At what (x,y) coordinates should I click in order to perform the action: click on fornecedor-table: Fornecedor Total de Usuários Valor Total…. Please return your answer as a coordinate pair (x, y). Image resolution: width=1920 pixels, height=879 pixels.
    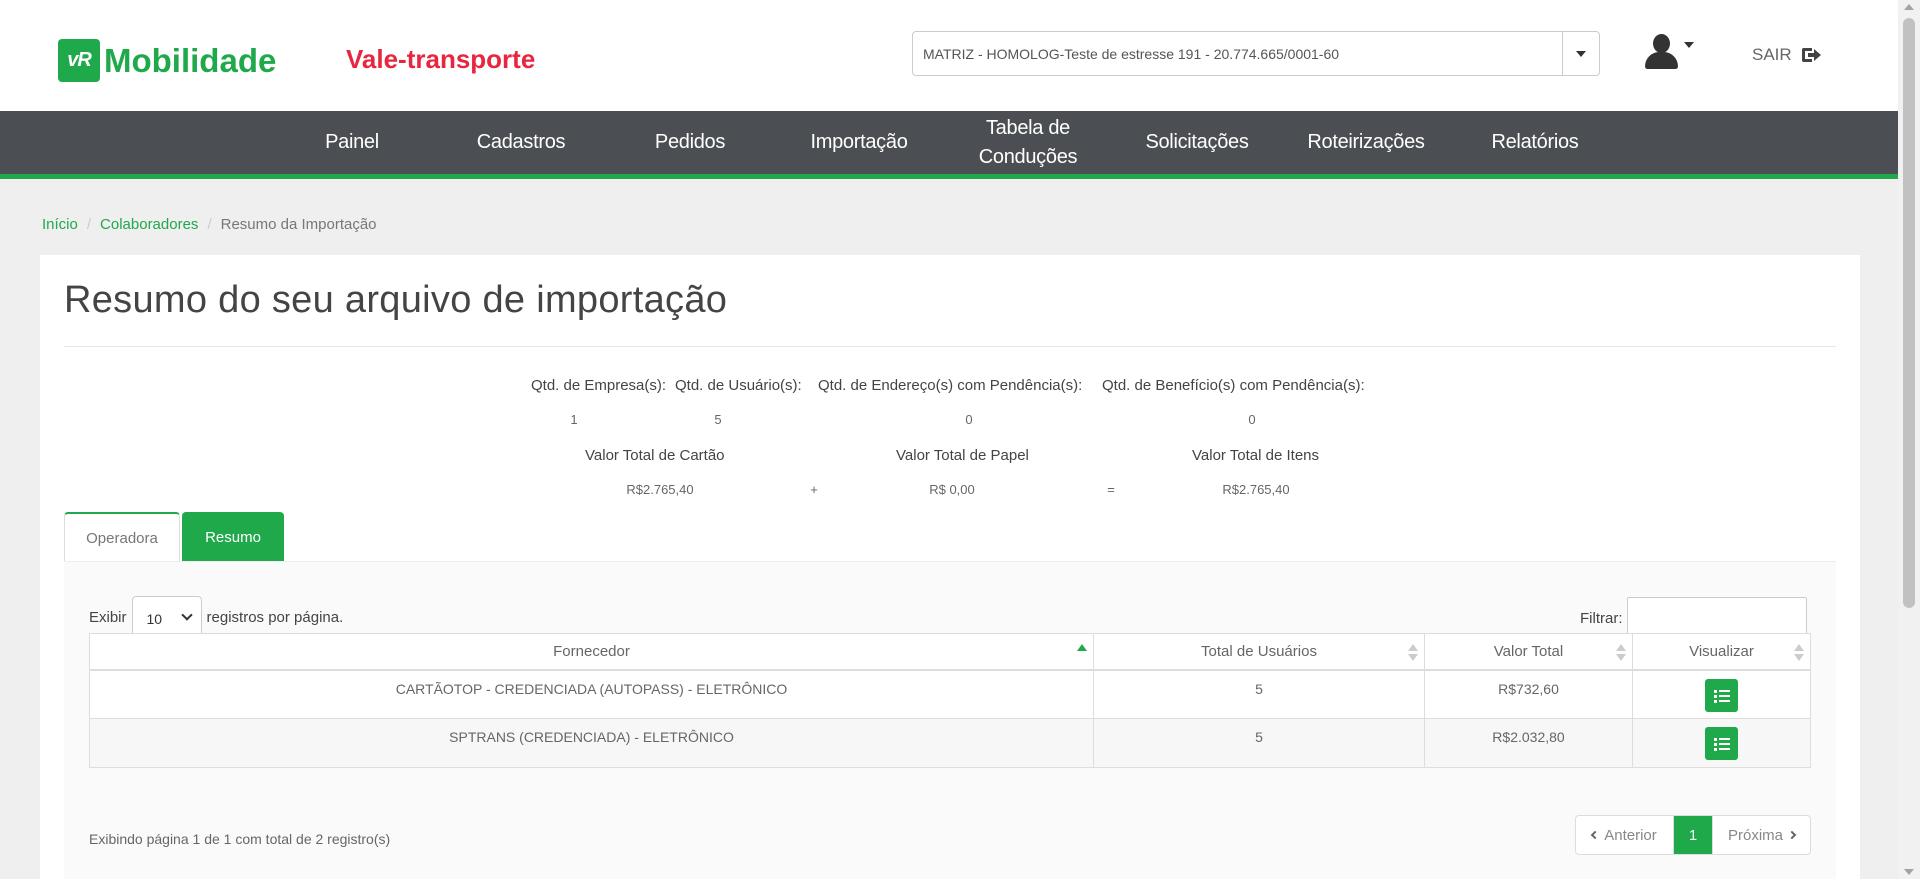
    Looking at the image, I should click on (950, 700).